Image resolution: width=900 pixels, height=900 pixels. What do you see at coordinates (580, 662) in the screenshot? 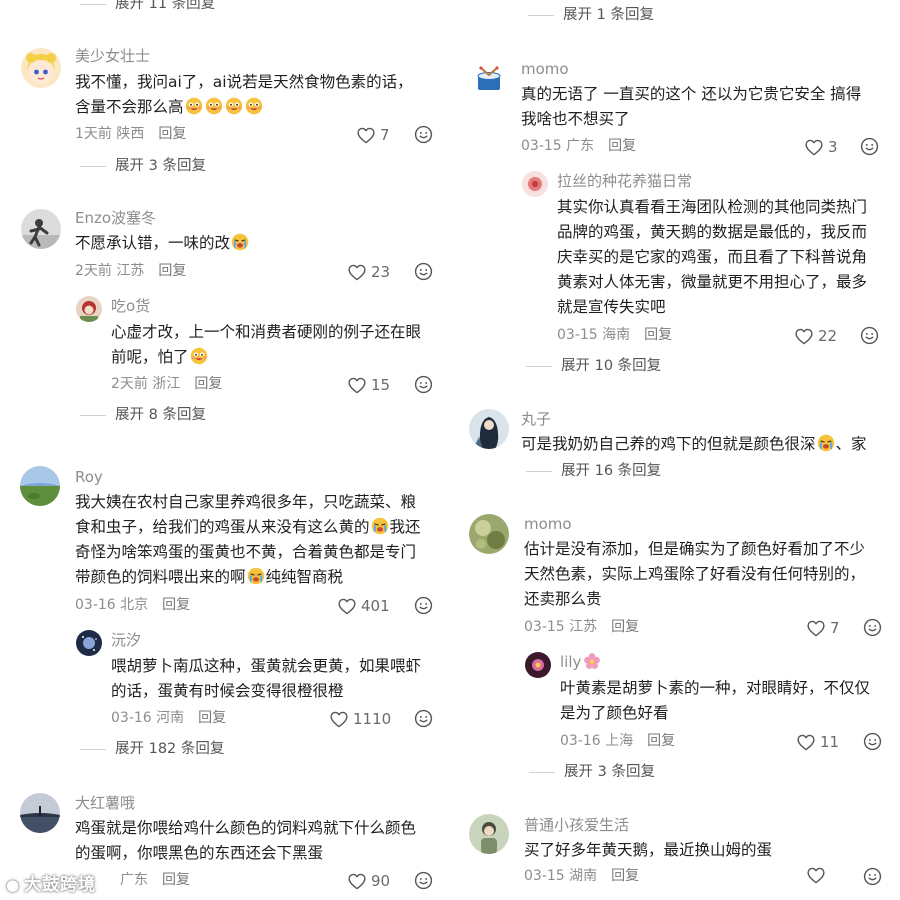
I see `username: lily` at bounding box center [580, 662].